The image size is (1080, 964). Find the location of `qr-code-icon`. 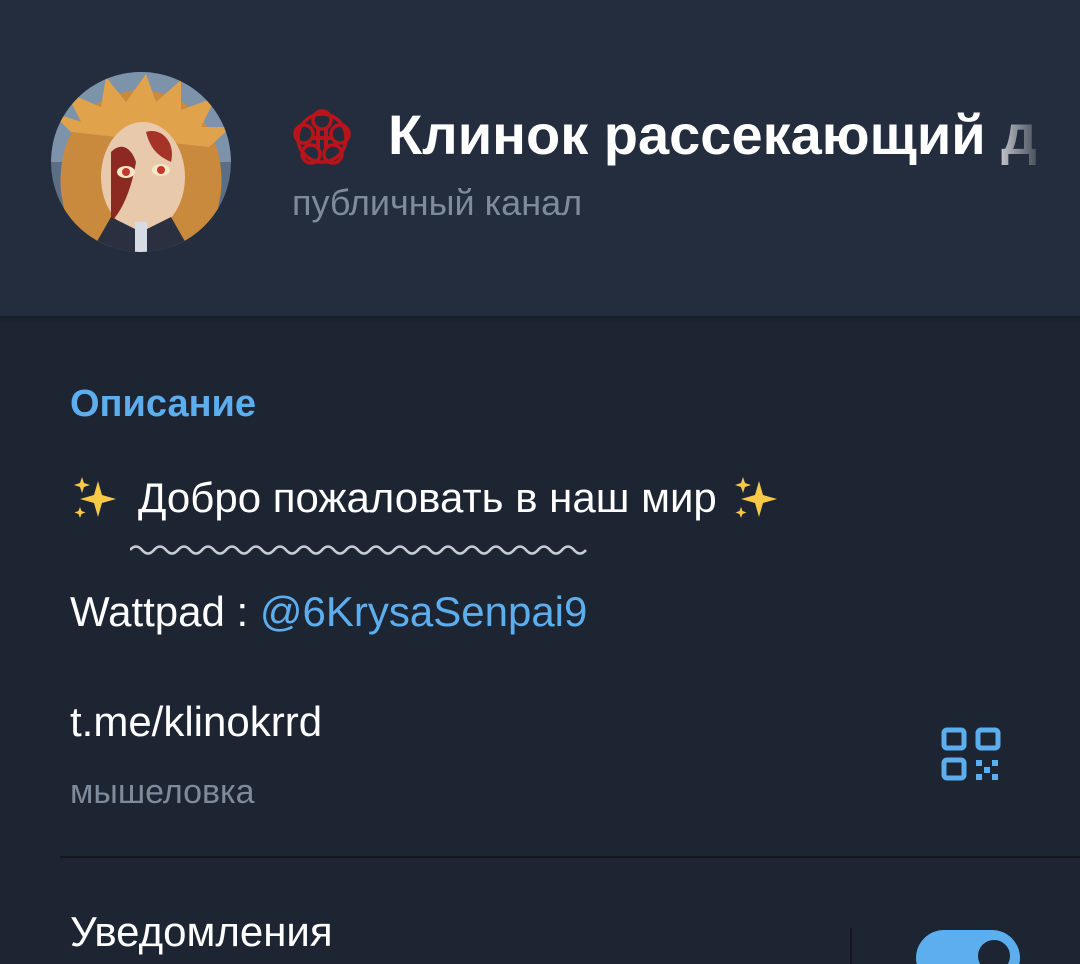

qr-code-icon is located at coordinates (971, 755).